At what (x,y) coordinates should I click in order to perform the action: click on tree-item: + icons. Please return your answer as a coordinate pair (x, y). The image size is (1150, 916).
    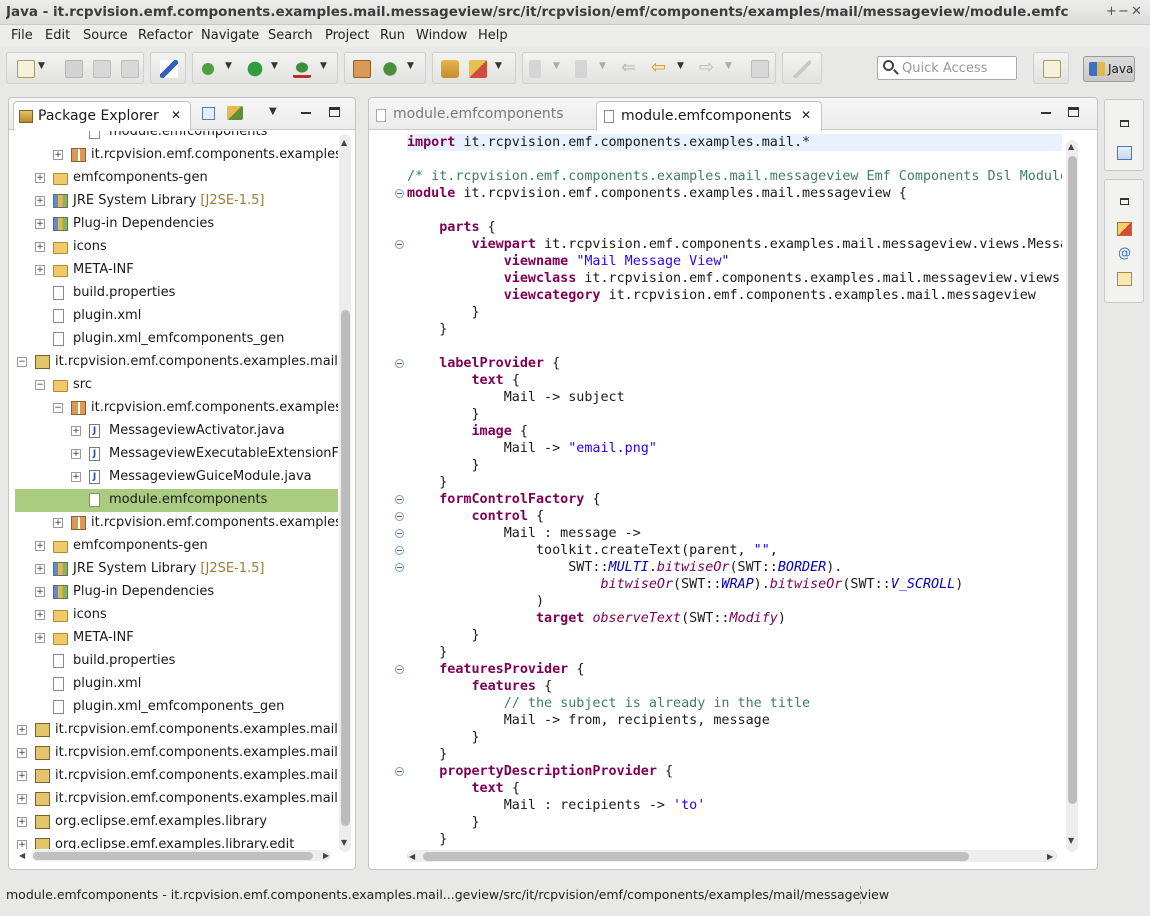
    Looking at the image, I should click on (176, 615).